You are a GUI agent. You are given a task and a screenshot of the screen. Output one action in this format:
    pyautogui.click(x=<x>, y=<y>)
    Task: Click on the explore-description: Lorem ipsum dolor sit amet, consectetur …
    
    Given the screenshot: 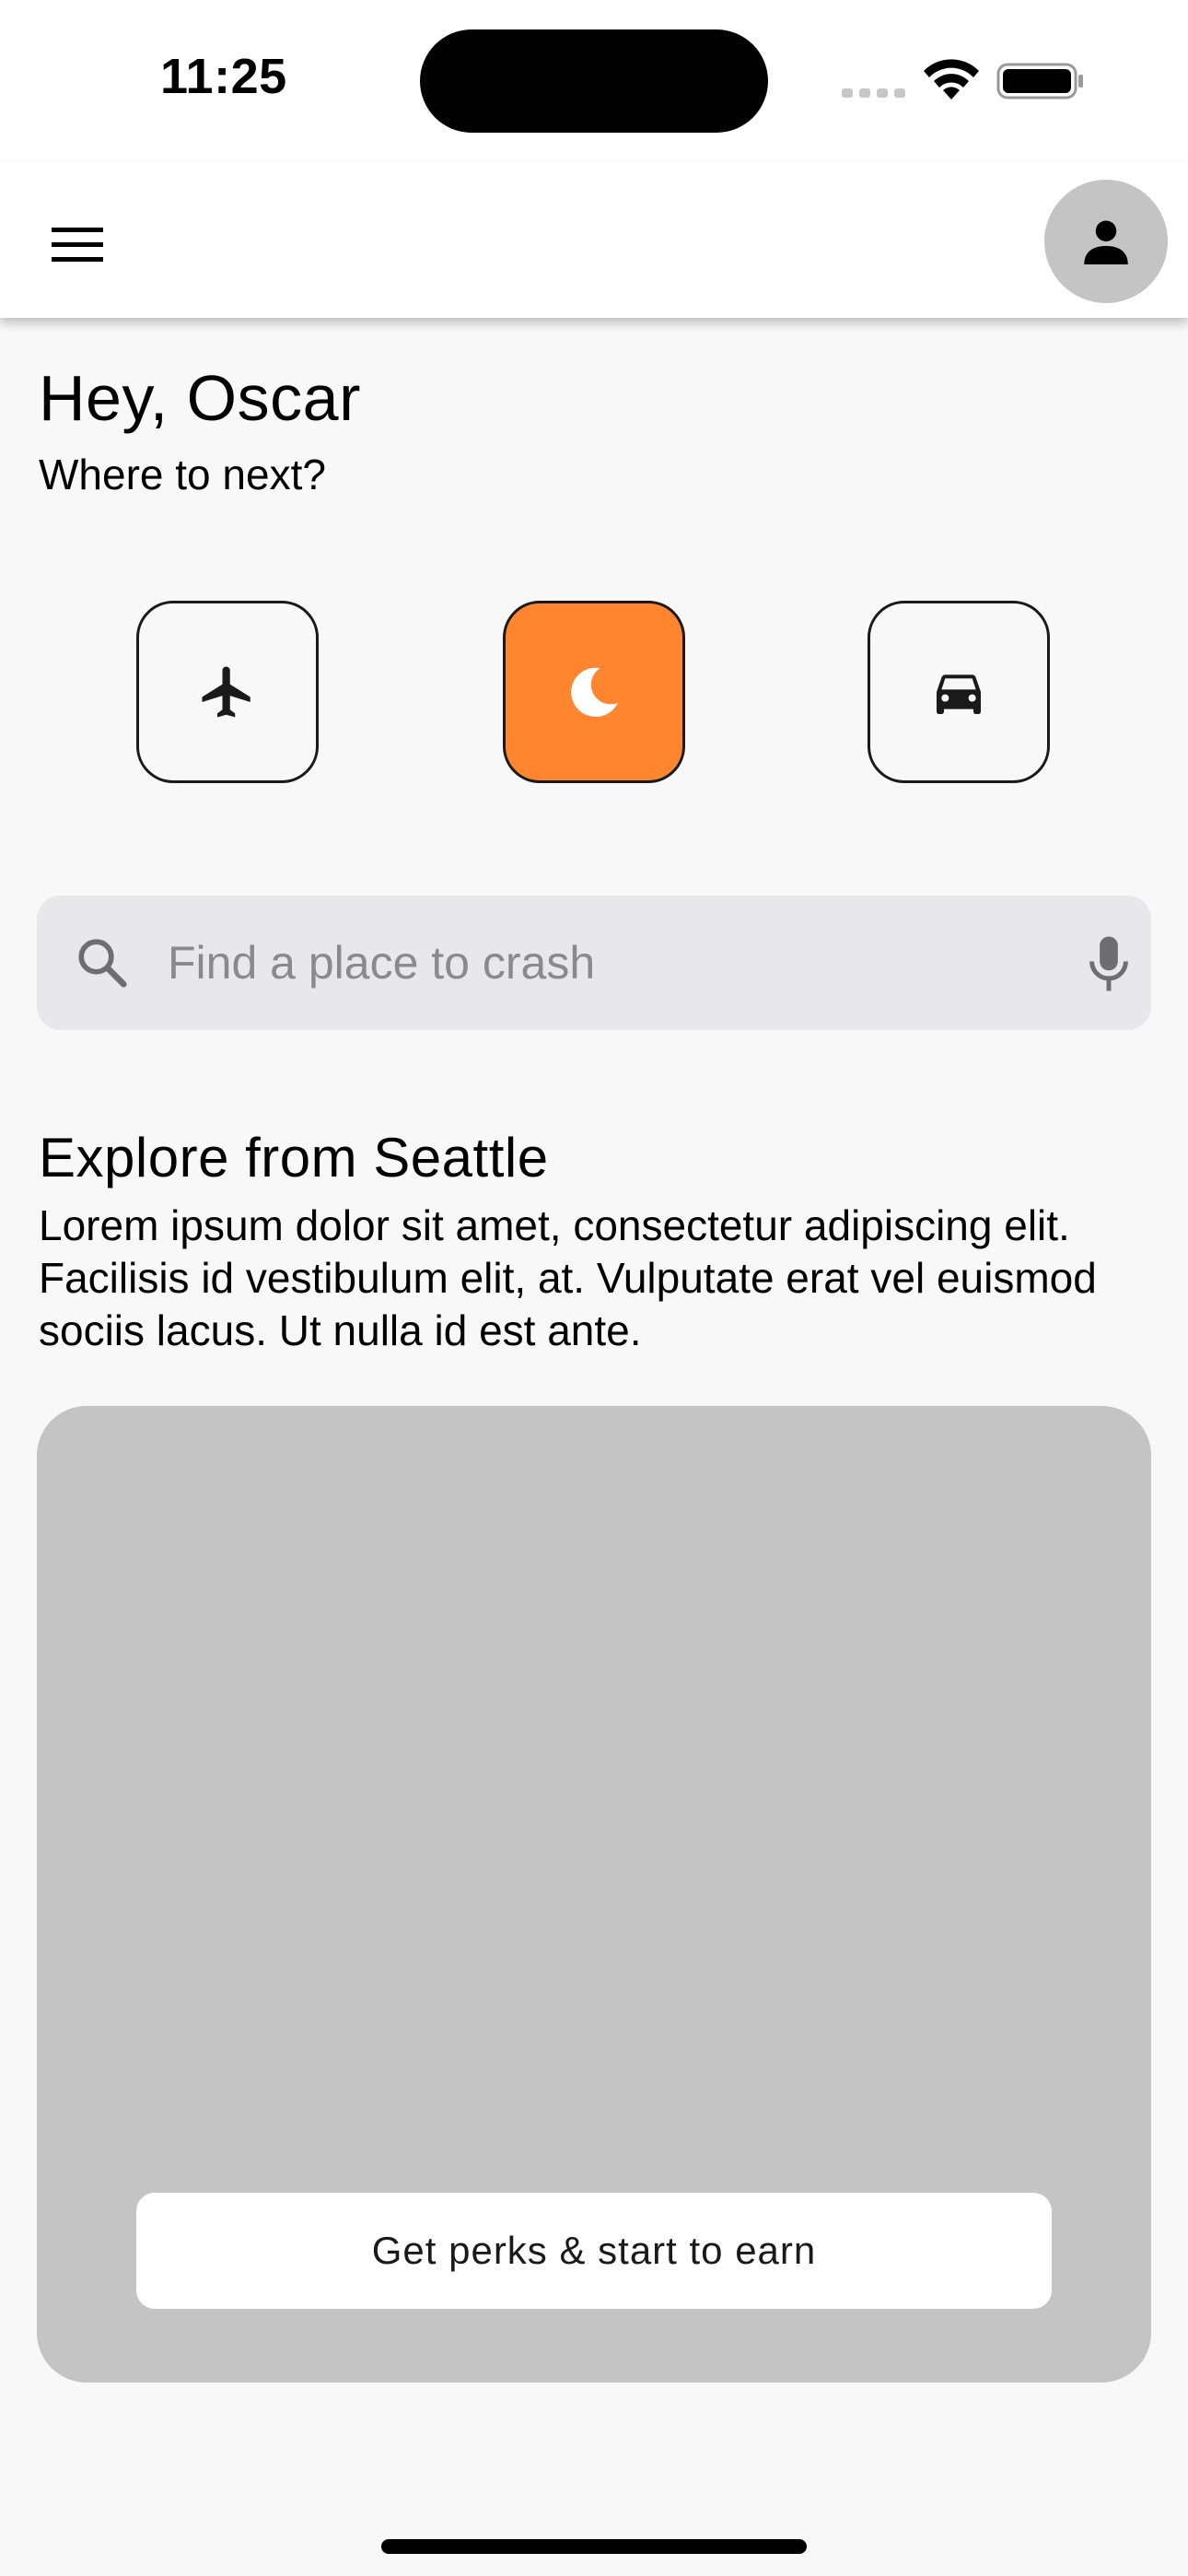 What is the action you would take?
    pyautogui.click(x=568, y=1277)
    